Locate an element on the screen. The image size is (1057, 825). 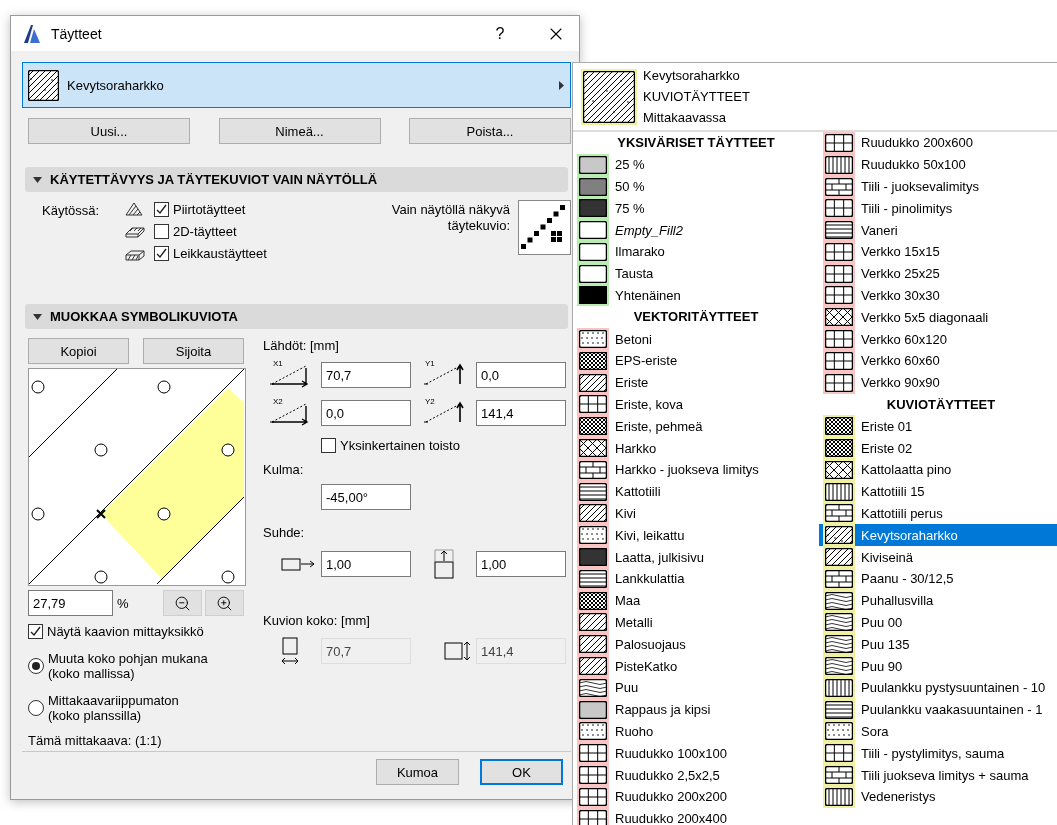
fill-list-item: EPS-eriste is located at coordinates (696, 360).